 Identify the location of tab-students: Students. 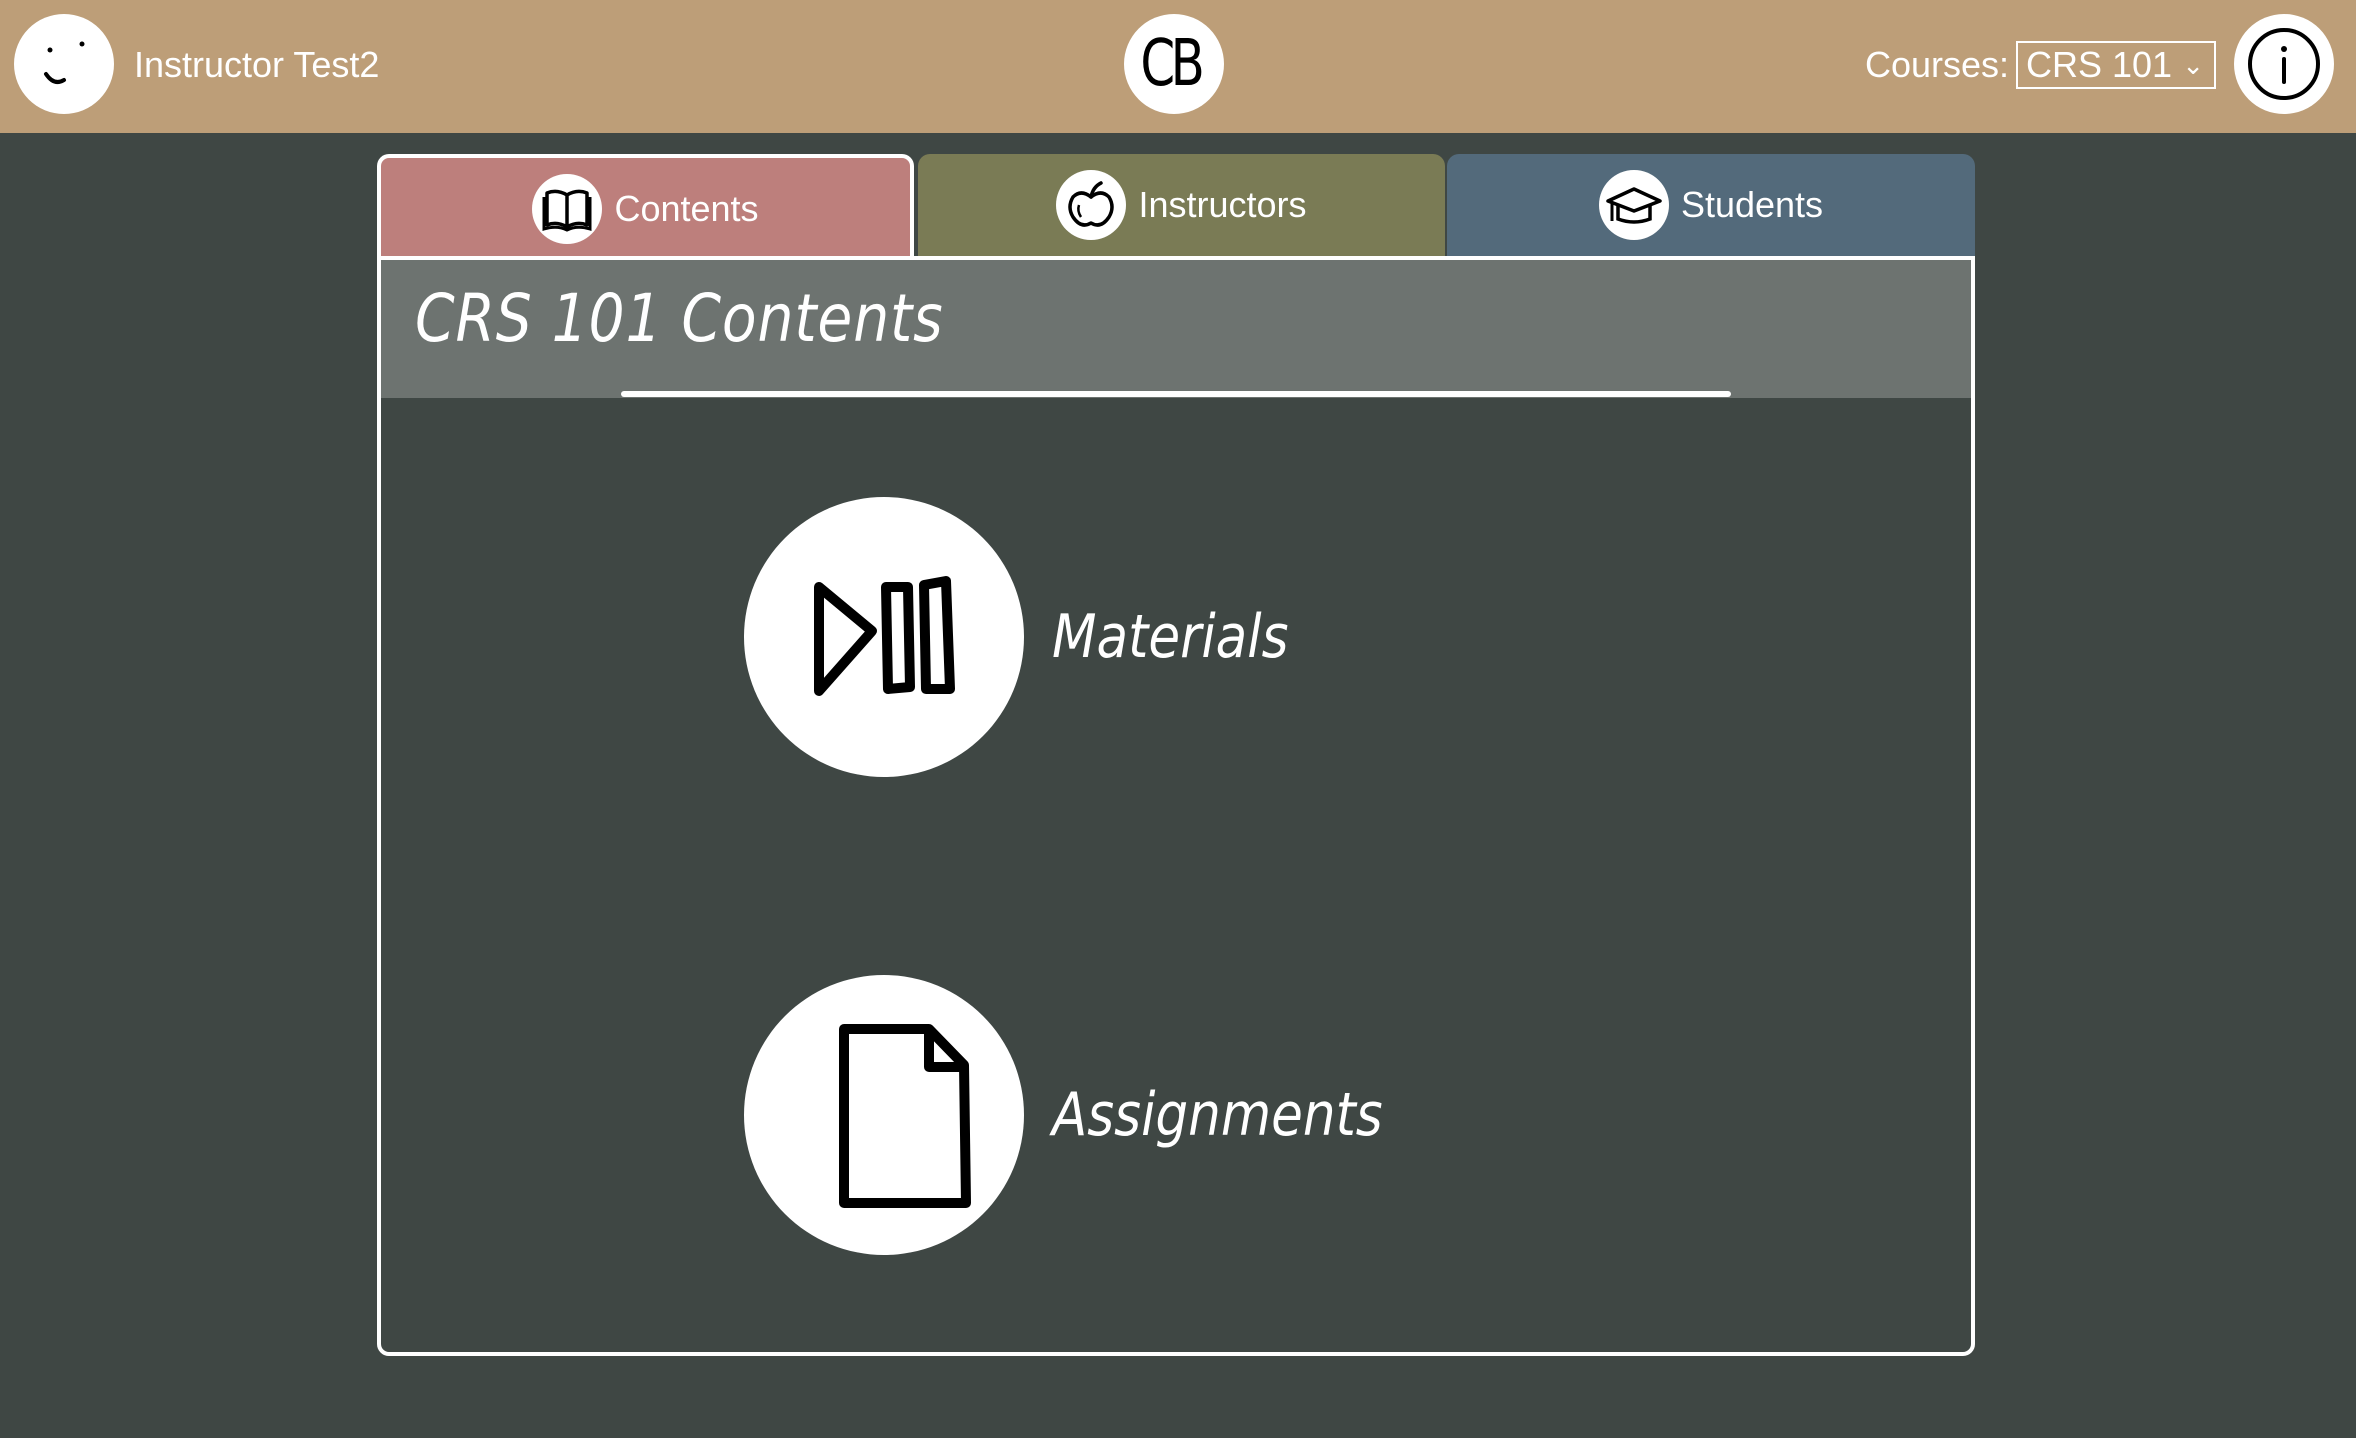
(1711, 205).